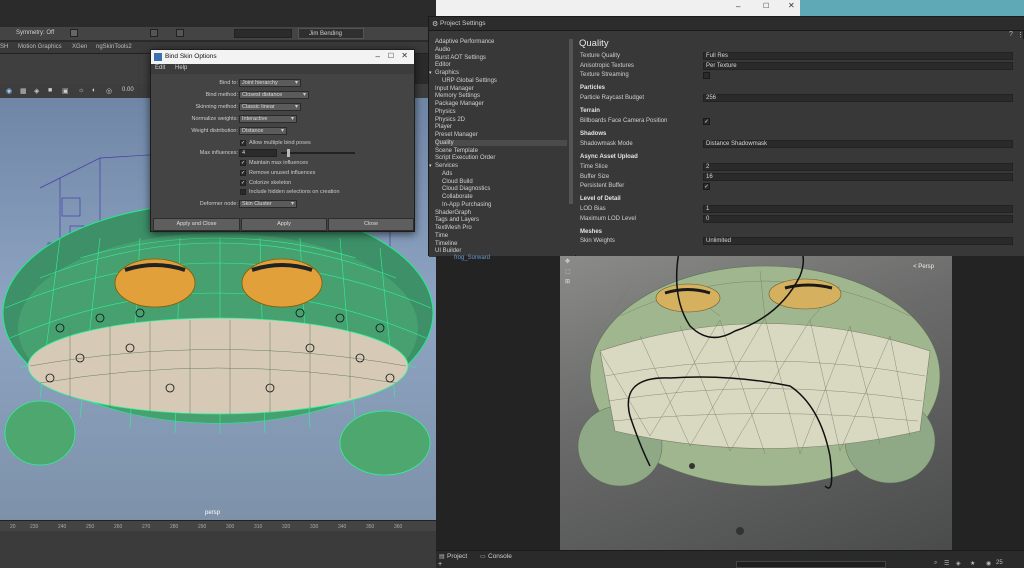  Describe the element at coordinates (457, 96) in the screenshot. I see `sidebar-item: Memory Settings` at that location.